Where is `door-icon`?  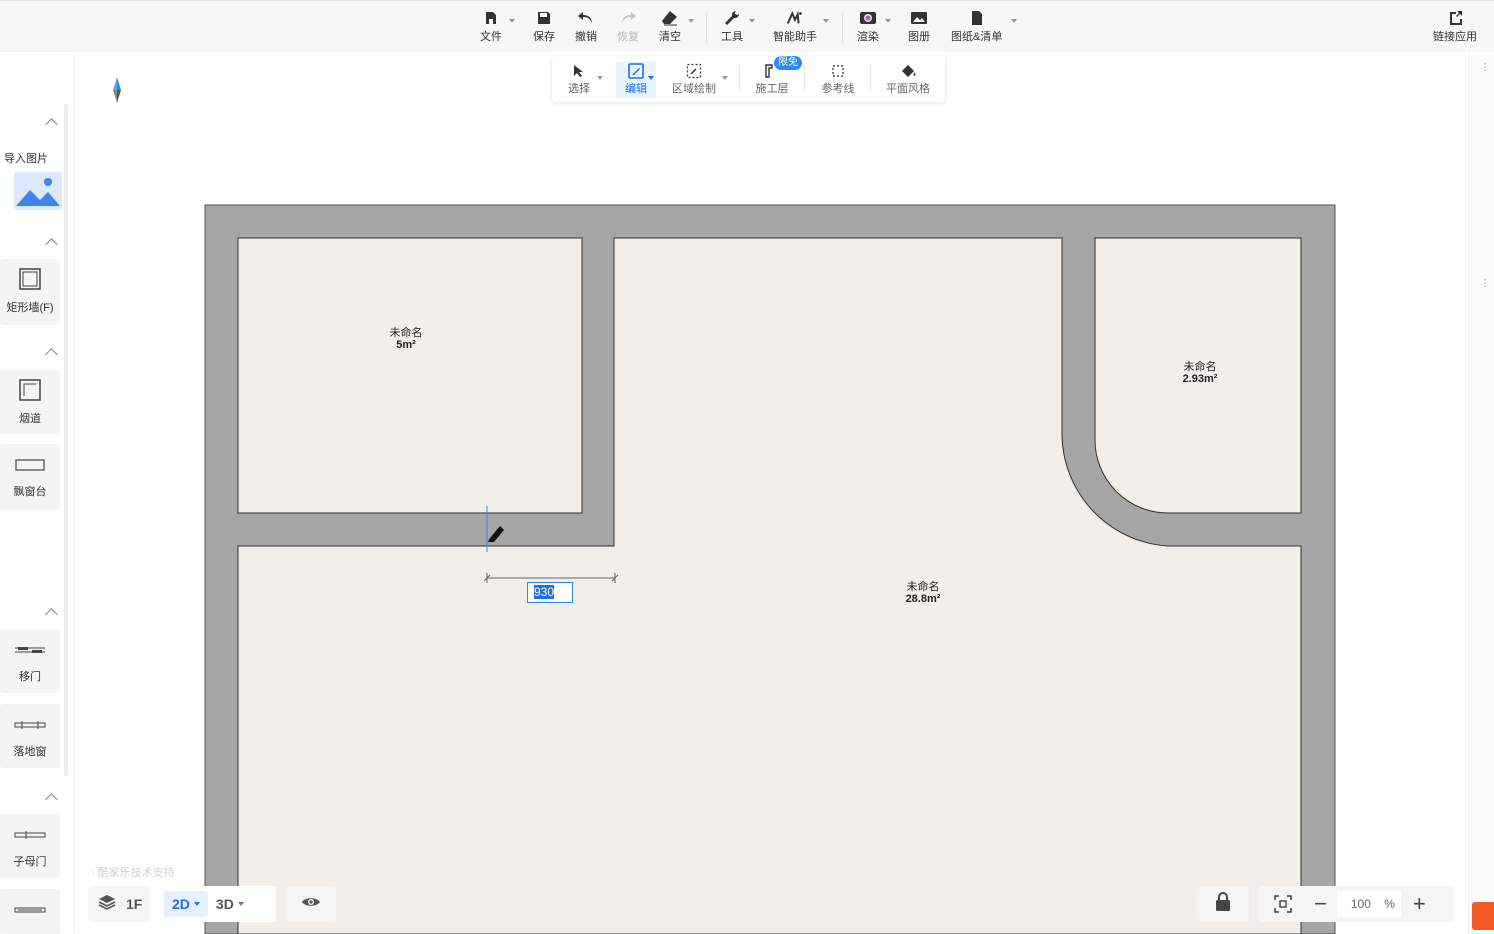 door-icon is located at coordinates (30, 911).